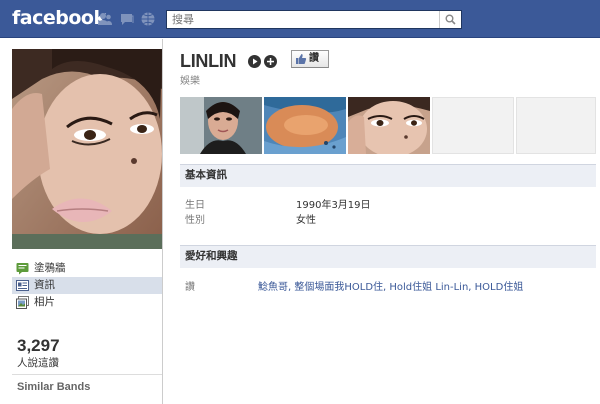 The height and width of the screenshot is (404, 600). I want to click on left-nav: 塗鴉牆 資訊 相片, so click(87, 285).